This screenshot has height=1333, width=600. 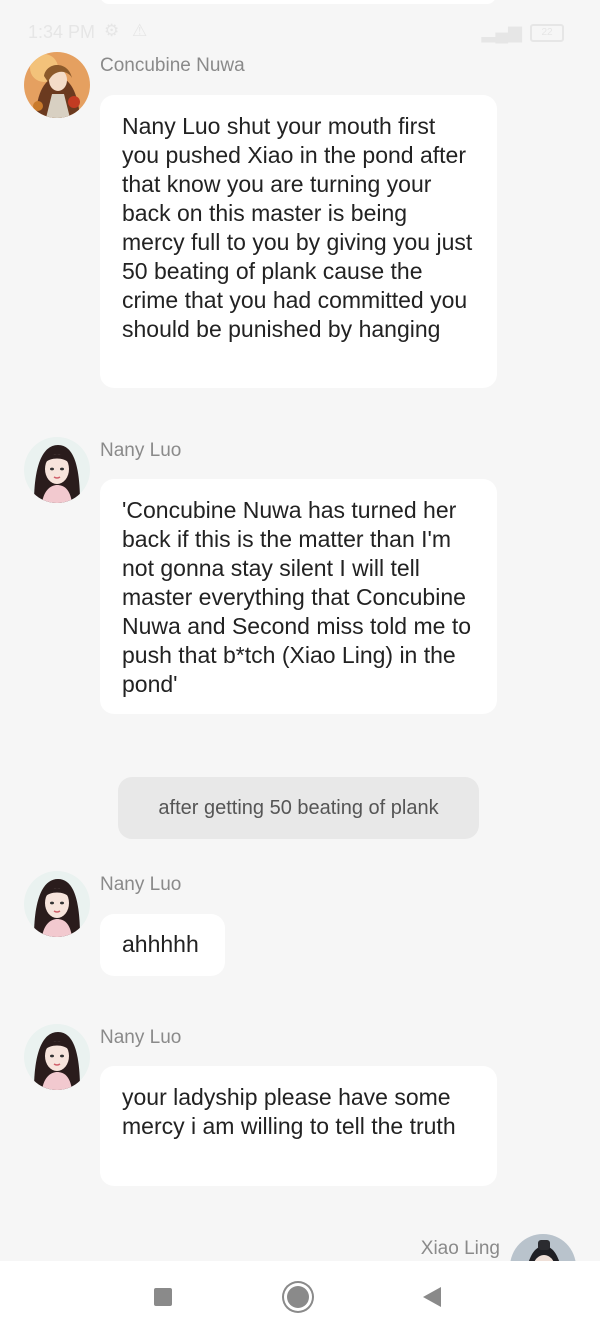 I want to click on circle-icon, so click(x=298, y=1297).